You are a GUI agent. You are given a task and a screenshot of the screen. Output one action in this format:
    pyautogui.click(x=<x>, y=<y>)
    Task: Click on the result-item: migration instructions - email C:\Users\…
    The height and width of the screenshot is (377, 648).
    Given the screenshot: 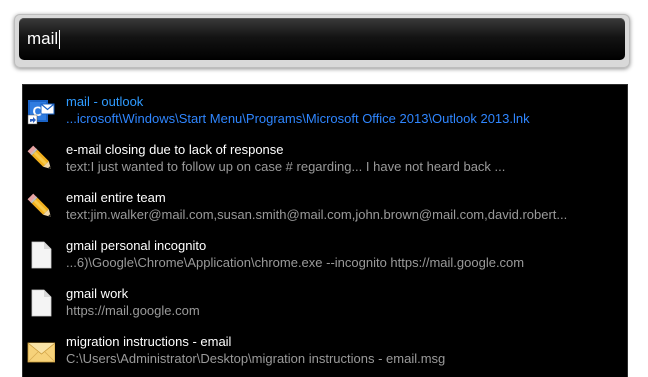 What is the action you would take?
    pyautogui.click(x=325, y=349)
    